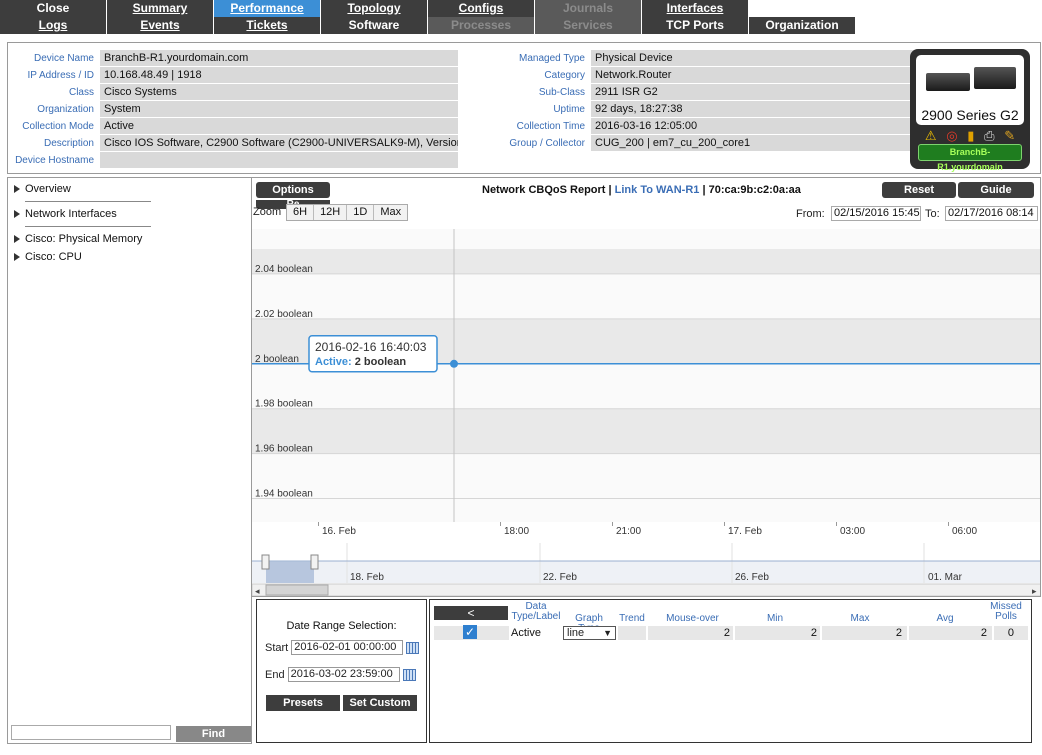 The height and width of the screenshot is (755, 1042). I want to click on graph-type-select: line ▼, so click(589, 633).